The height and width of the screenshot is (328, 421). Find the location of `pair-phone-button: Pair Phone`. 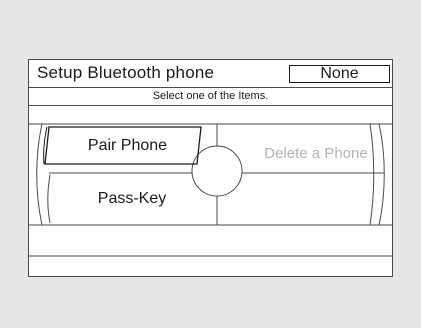

pair-phone-button: Pair Phone is located at coordinates (127, 145).